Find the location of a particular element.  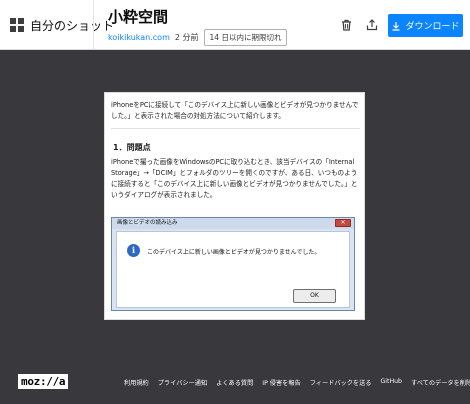

mozilla-logo: moz://a is located at coordinates (43, 381).